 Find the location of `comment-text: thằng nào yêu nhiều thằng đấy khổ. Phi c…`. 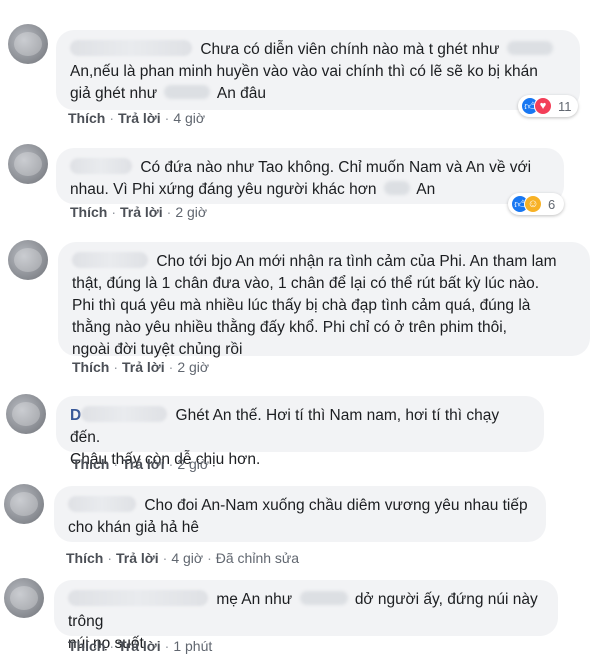

comment-text: thằng nào yêu nhiều thằng đấy khổ. Phi c… is located at coordinates (289, 327).